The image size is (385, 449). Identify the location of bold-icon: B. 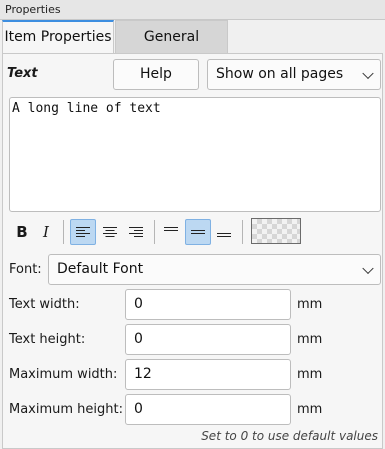
(22, 232).